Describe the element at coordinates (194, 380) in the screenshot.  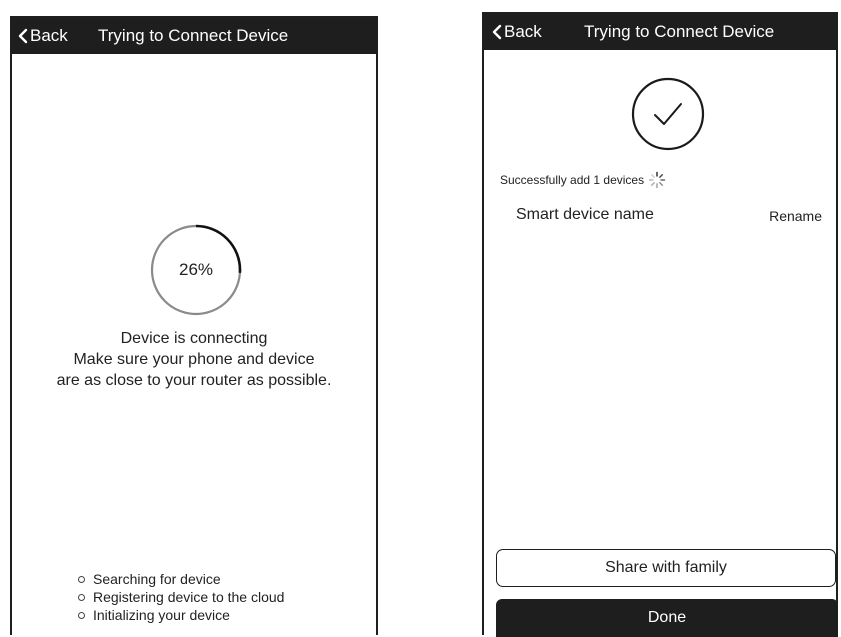
I see `status-hint-line-2: are as close to your router as possible.` at that location.